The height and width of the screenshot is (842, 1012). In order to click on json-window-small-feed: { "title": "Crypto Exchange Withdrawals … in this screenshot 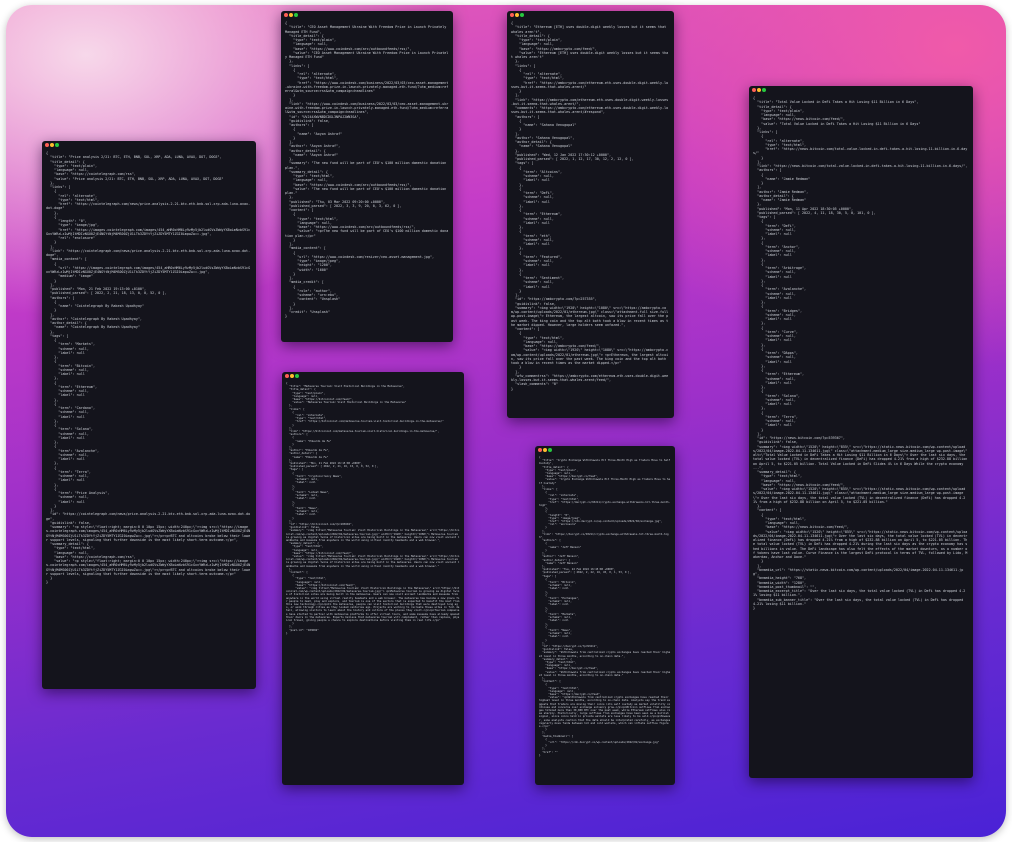, I will do `click(605, 615)`.